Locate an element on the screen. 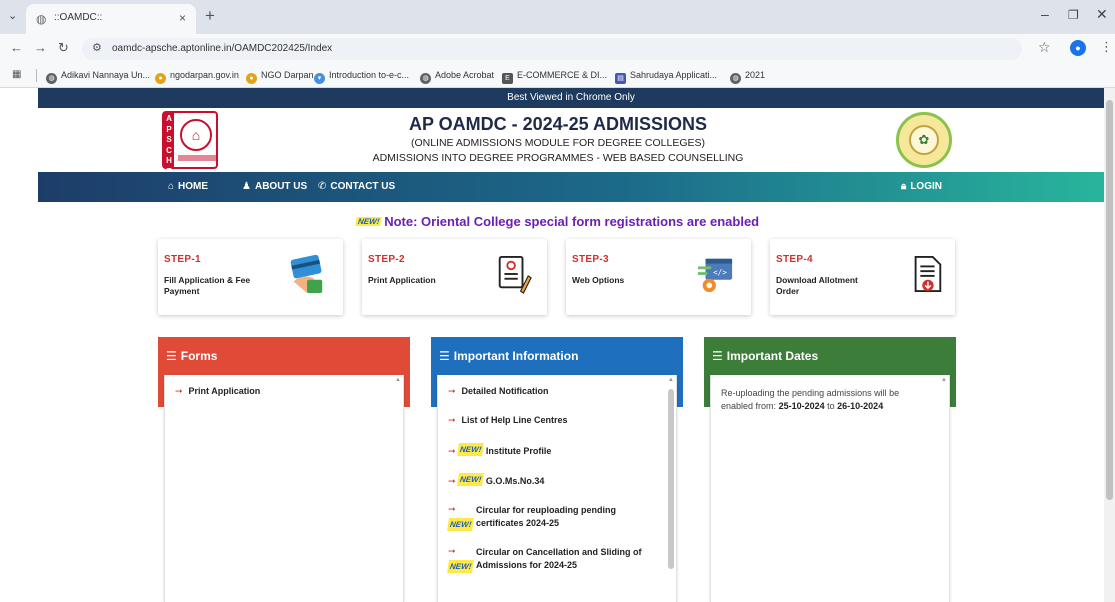 Image resolution: width=1115 pixels, height=602 pixels. browser-tab-active: ◍ ::OAMDC:: × is located at coordinates (111, 19).